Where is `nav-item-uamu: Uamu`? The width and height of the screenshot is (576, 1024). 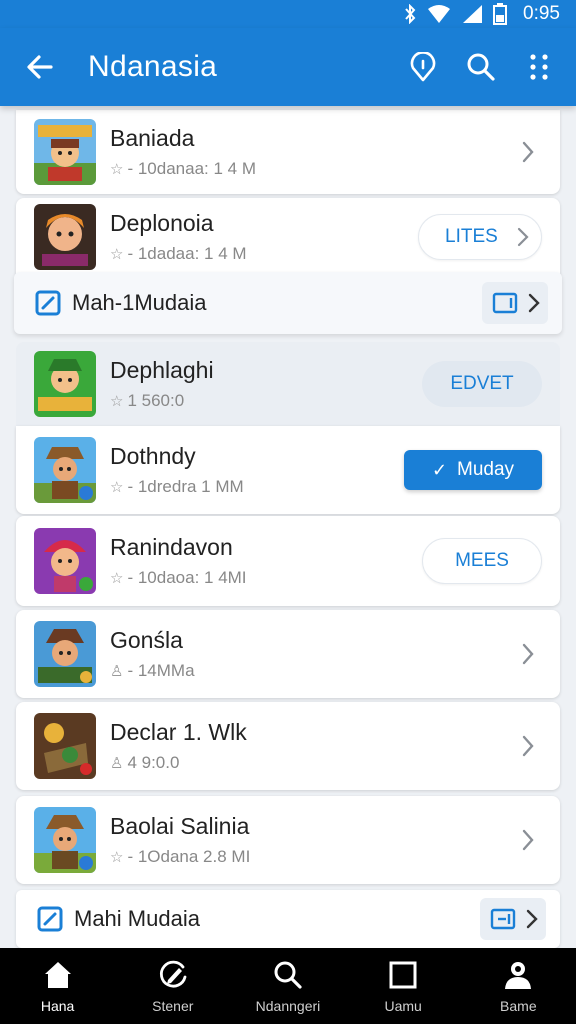
nav-item-uamu: Uamu is located at coordinates (403, 986).